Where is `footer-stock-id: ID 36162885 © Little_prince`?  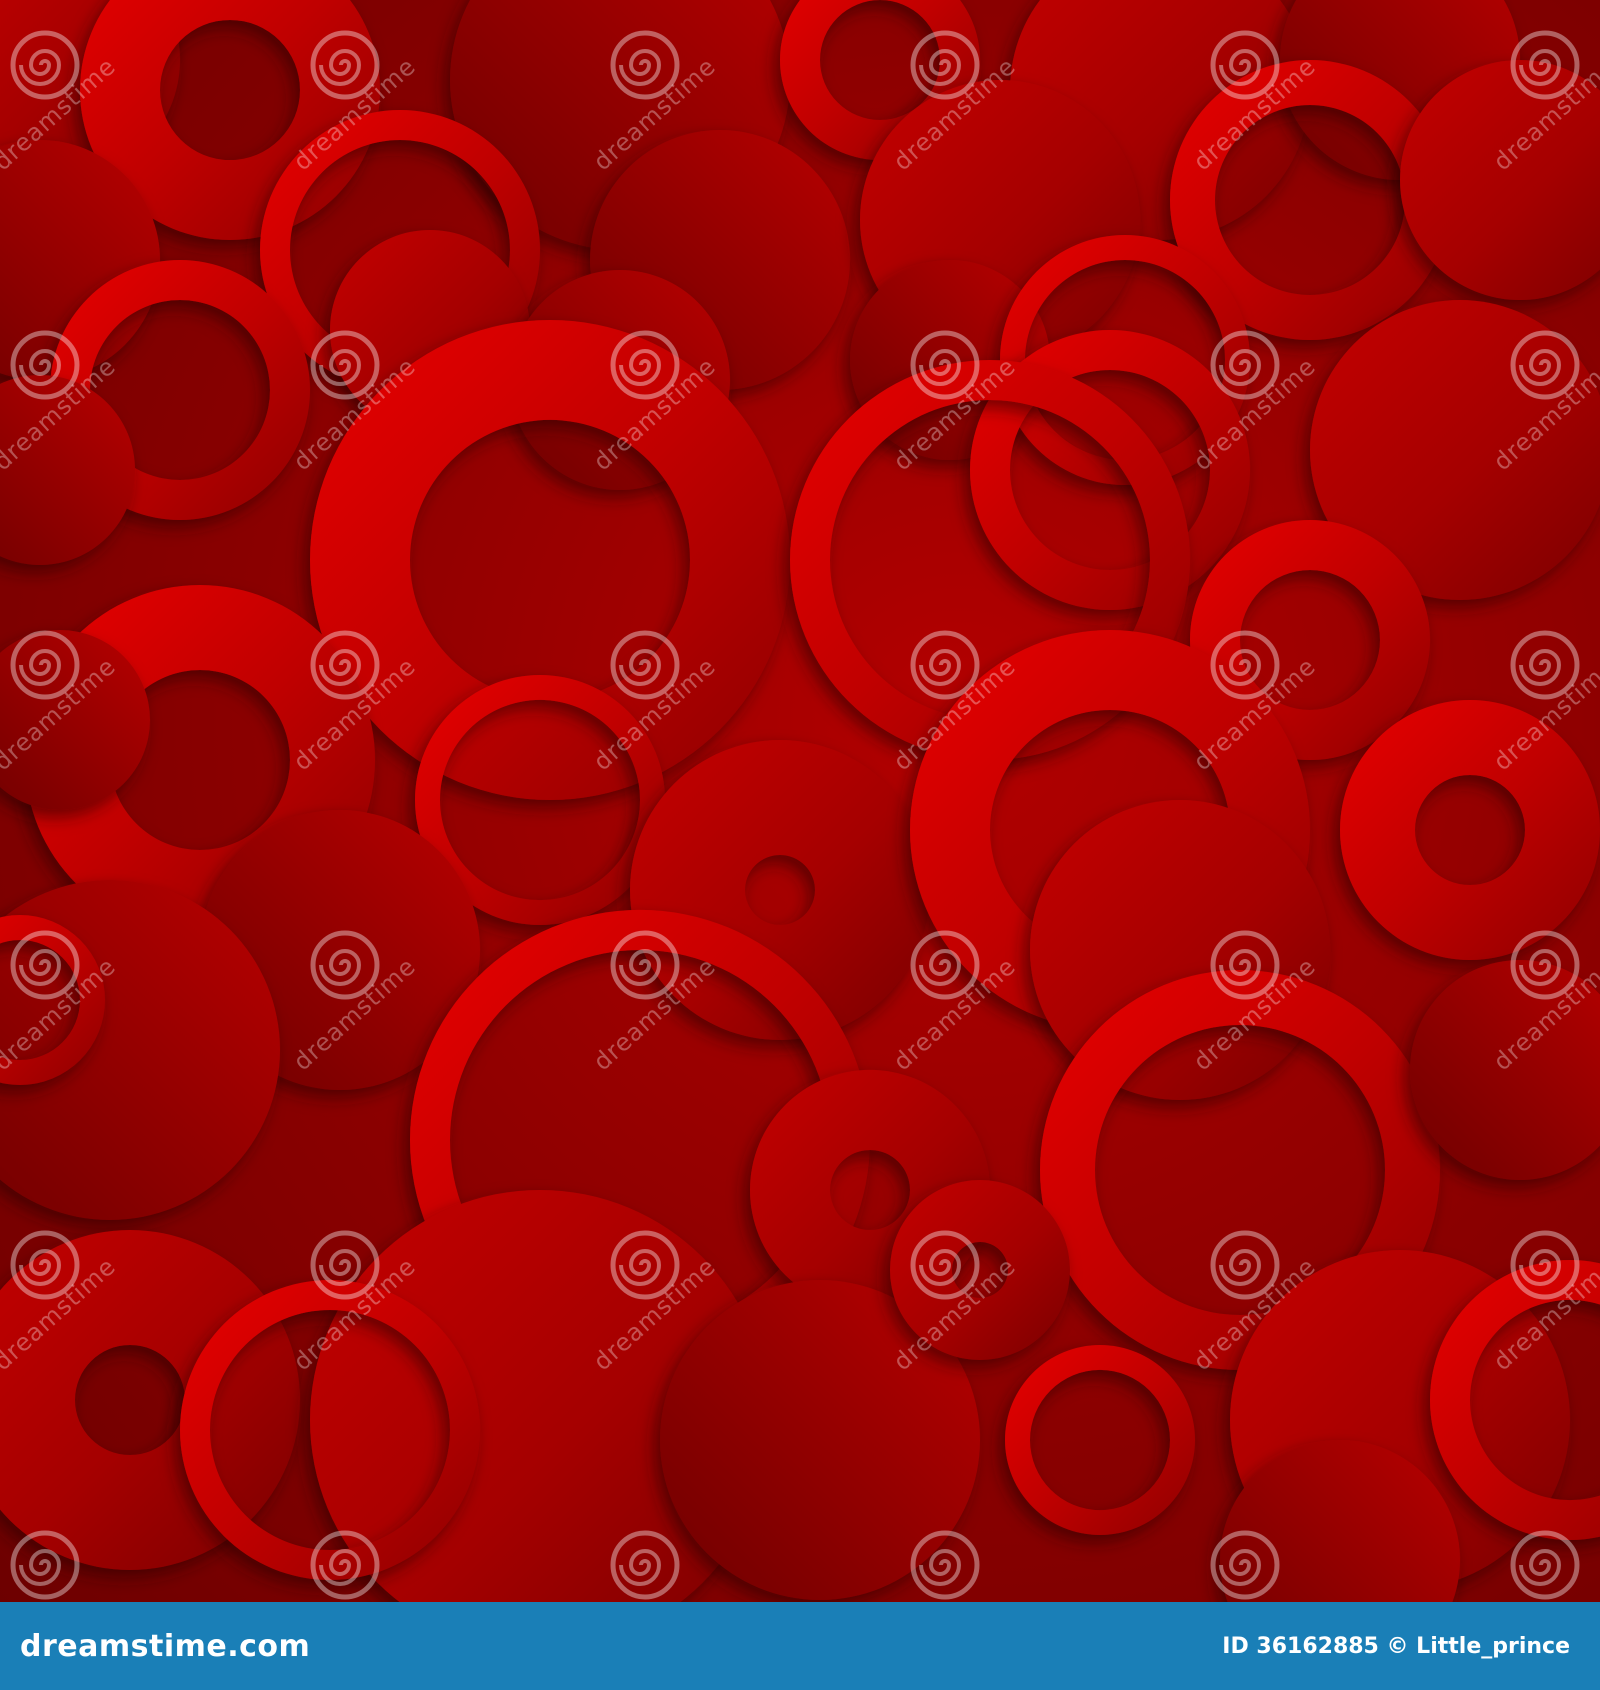
footer-stock-id: ID 36162885 © Little_prince is located at coordinates (1396, 1646).